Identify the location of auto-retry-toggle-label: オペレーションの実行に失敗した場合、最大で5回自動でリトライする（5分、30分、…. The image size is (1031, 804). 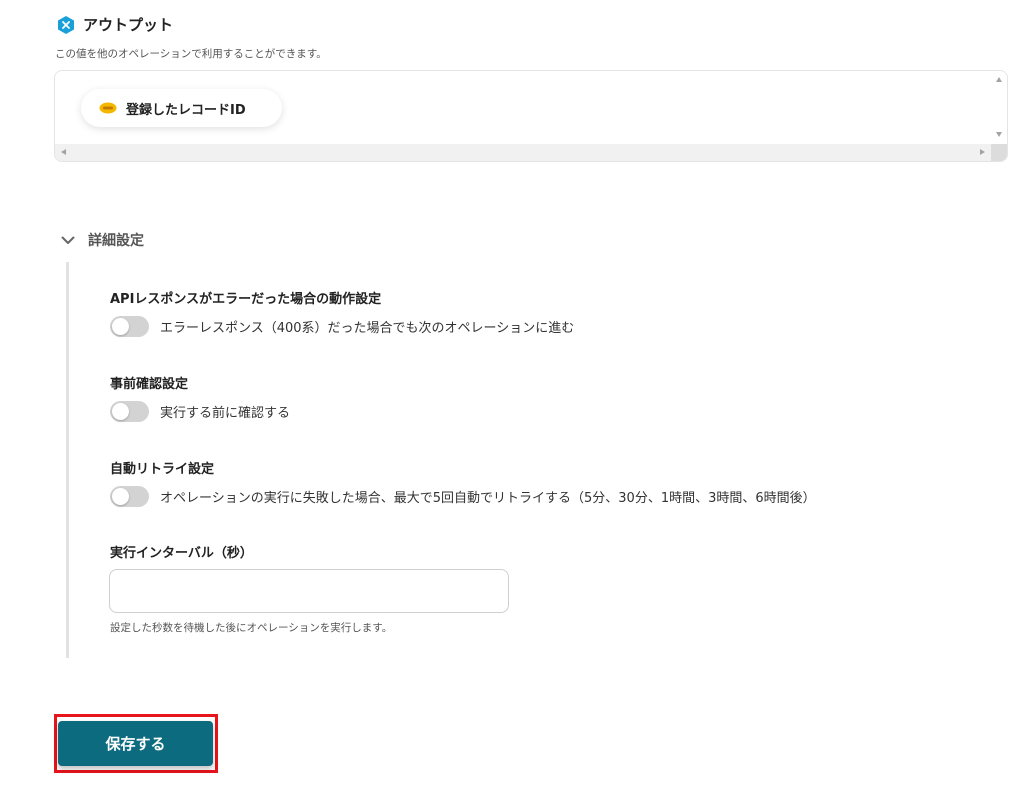
(488, 498).